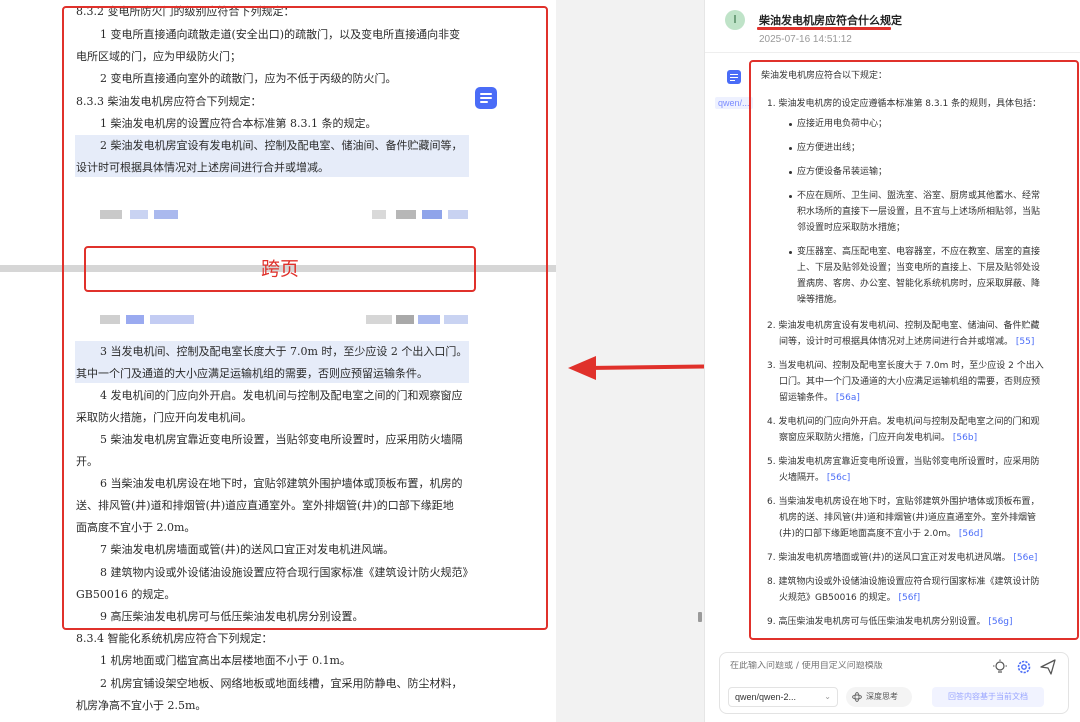 This screenshot has height=722, width=1080. I want to click on answer-text: 积水场所的直接下一层设置，且不宜与上述场所相贴邻，当贴, so click(919, 212).